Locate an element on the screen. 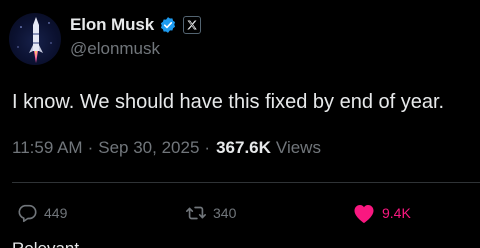 The image size is (480, 248). views-label: Views is located at coordinates (298, 147).